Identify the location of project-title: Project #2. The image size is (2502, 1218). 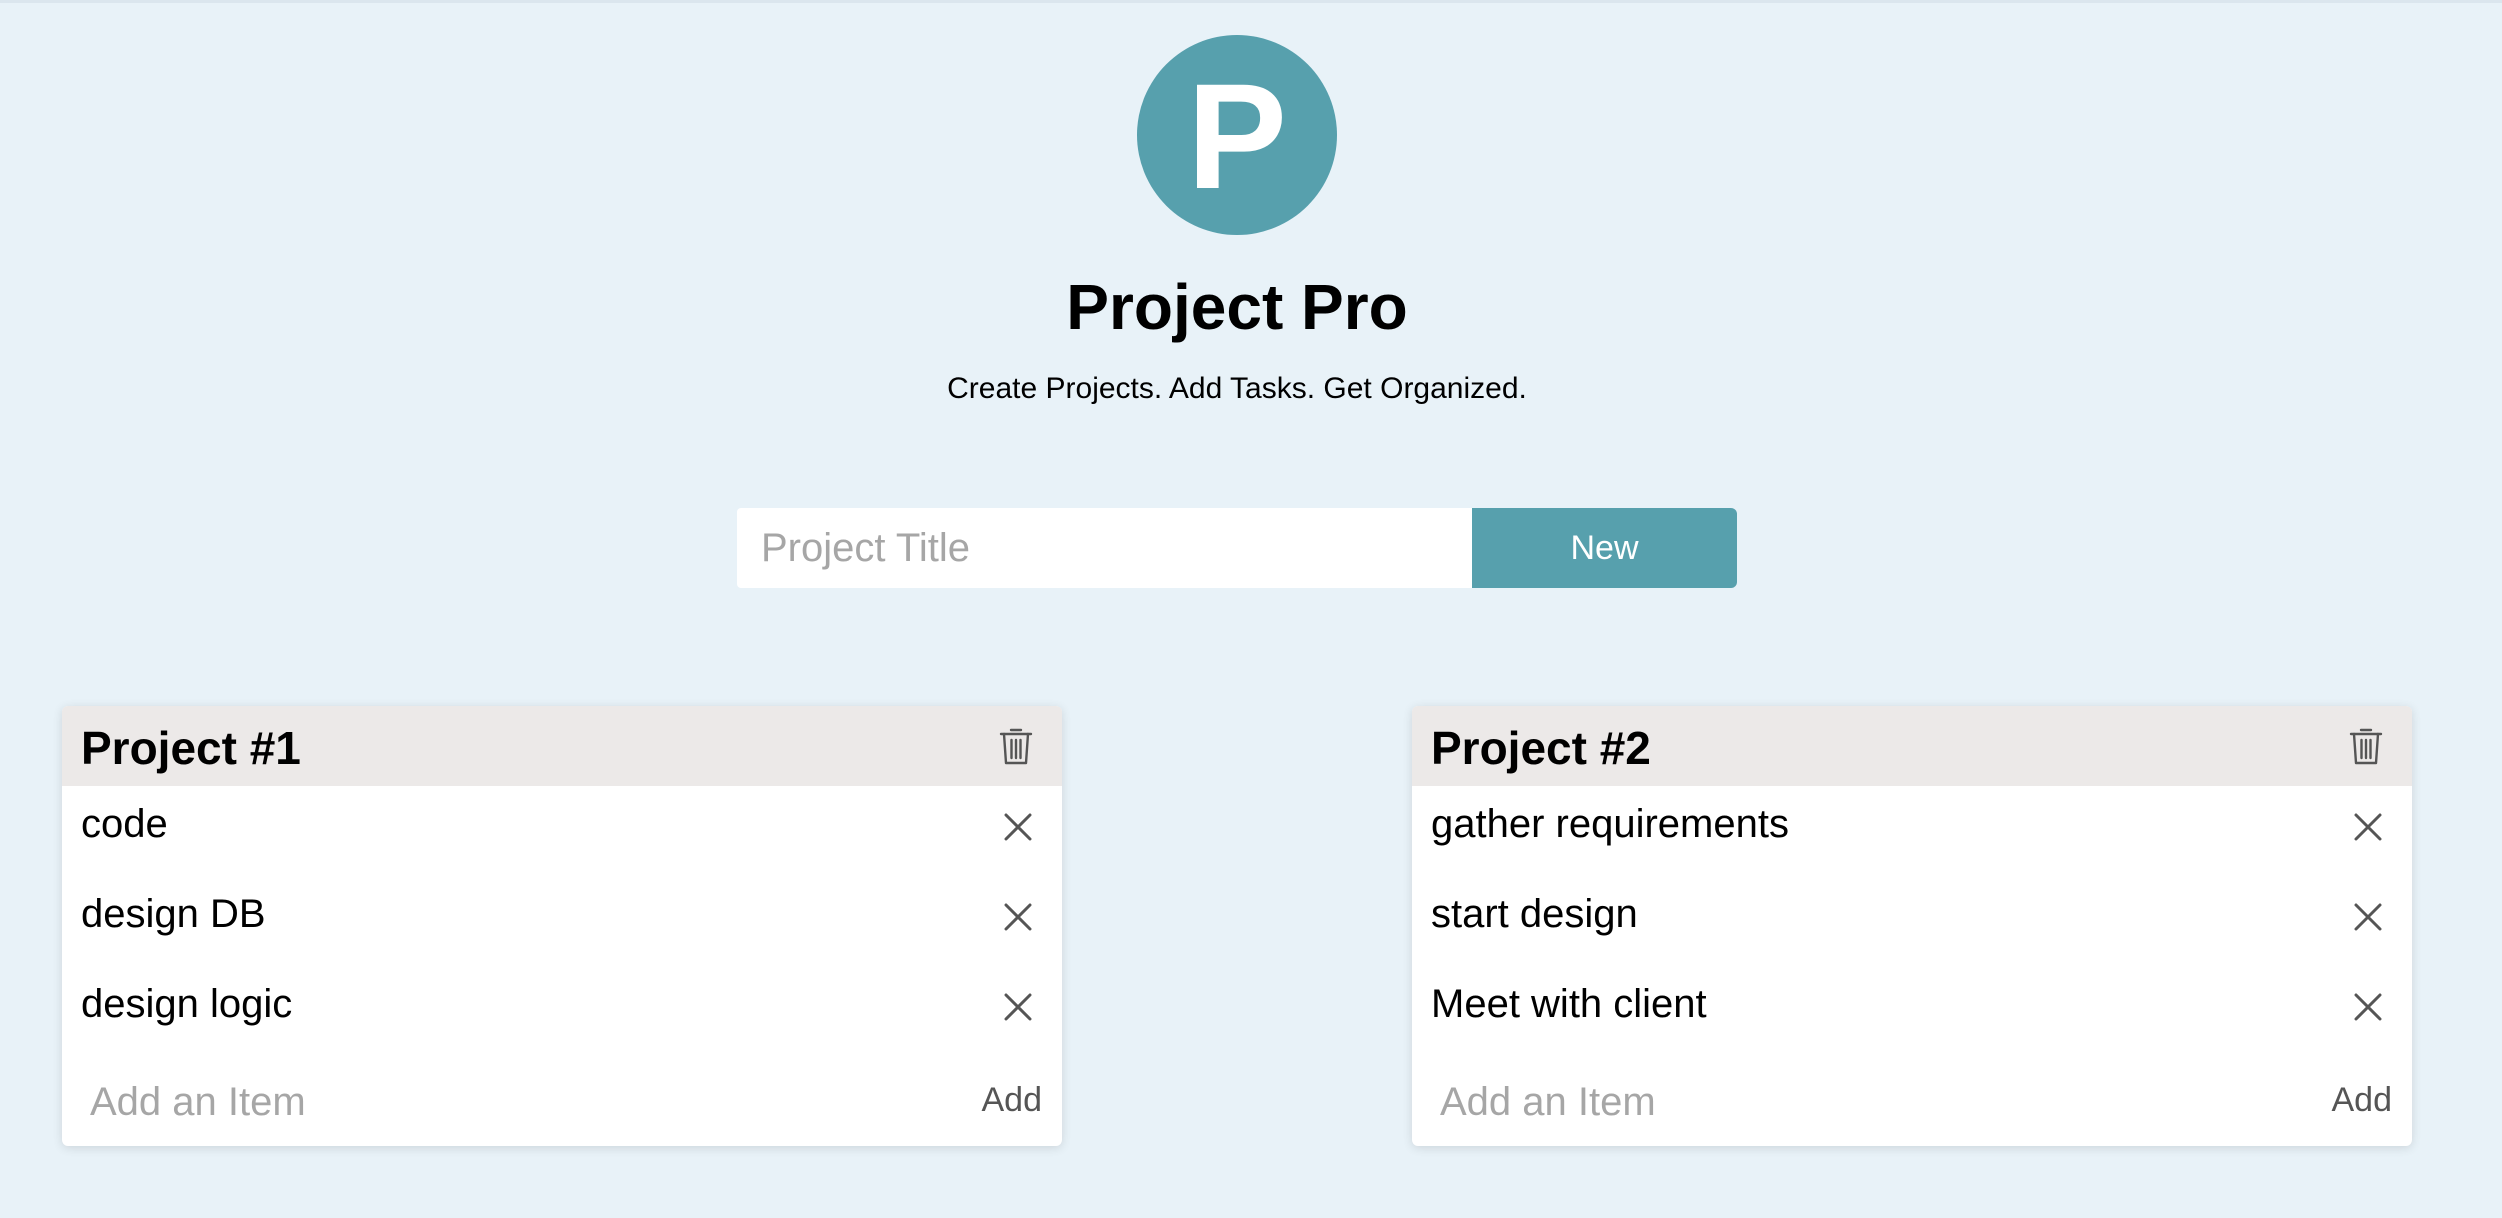
(1541, 748).